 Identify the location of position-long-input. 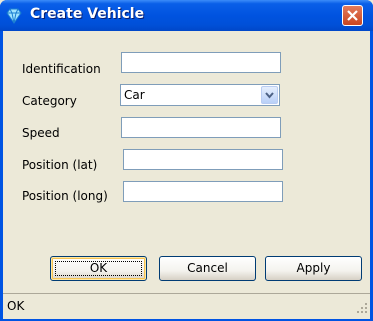
(203, 191).